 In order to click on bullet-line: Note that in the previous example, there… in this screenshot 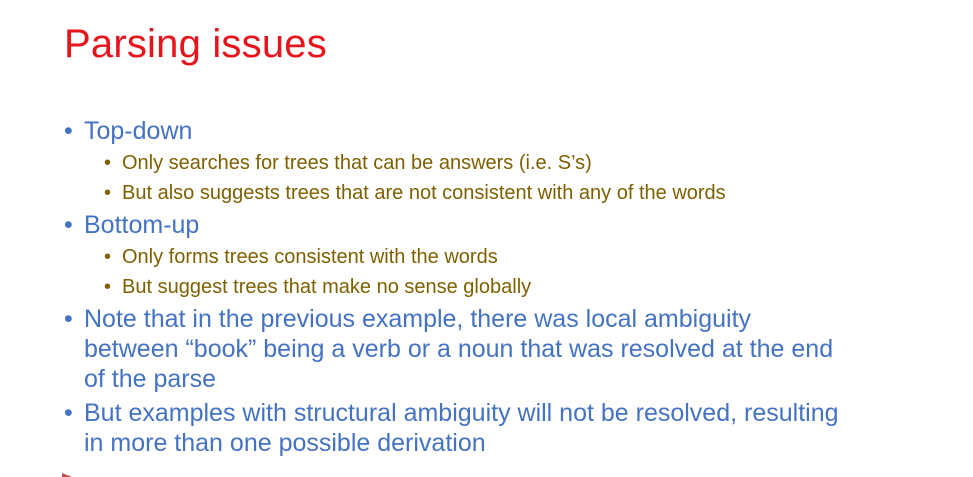, I will do `click(418, 319)`.